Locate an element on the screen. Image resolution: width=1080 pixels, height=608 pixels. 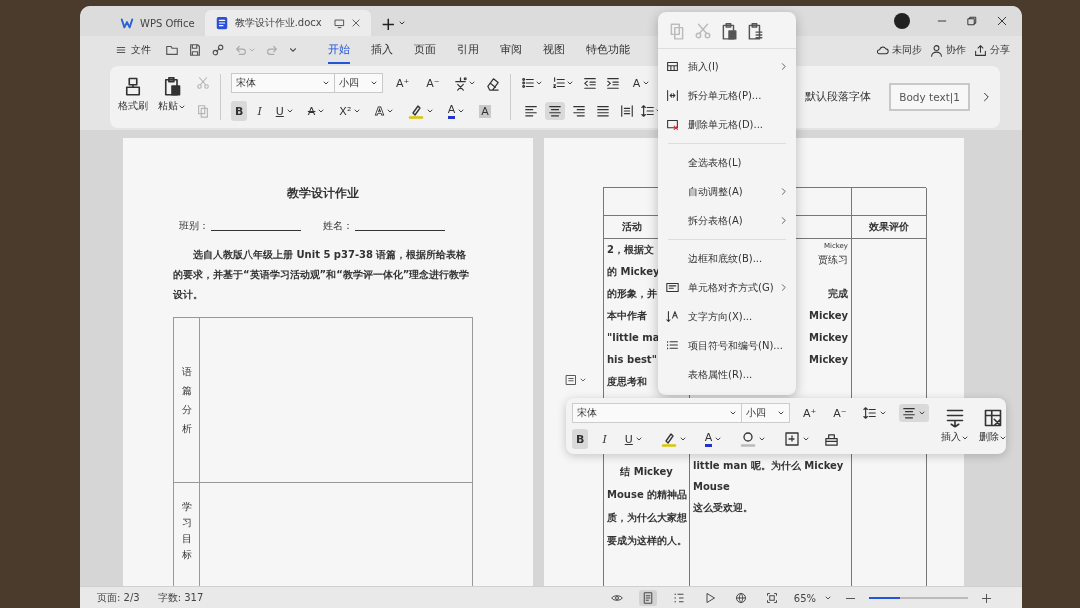
toolbox-icon is located at coordinates (832, 439).